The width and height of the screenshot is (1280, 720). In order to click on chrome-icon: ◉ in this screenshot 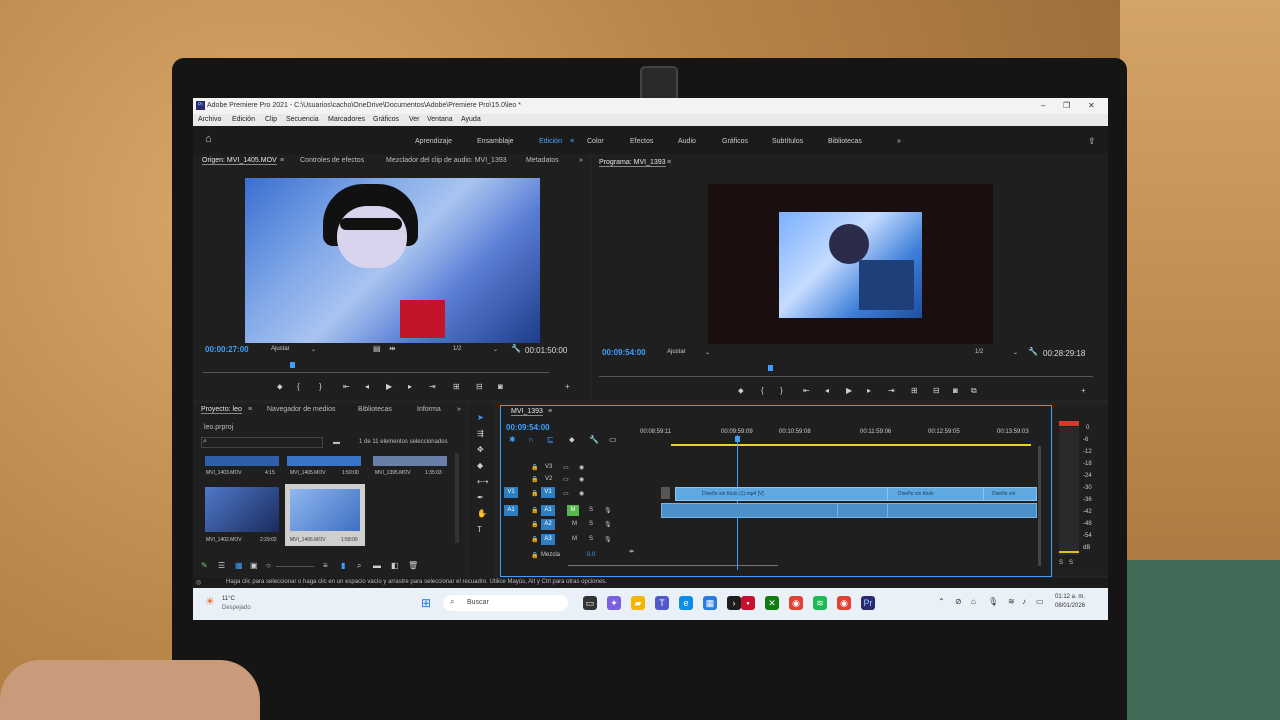, I will do `click(796, 603)`.